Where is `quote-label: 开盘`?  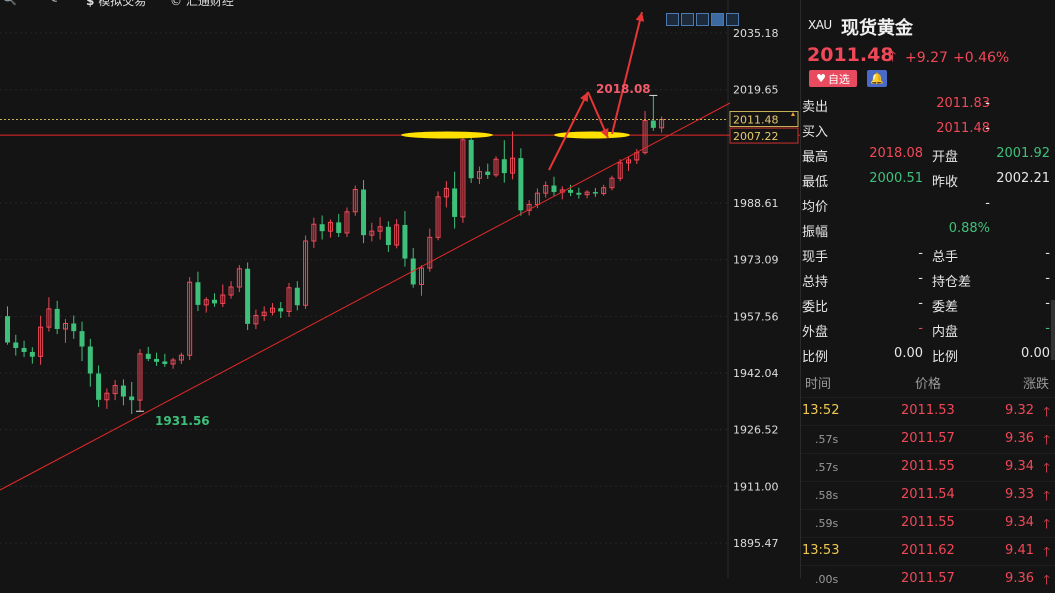 quote-label: 开盘 is located at coordinates (945, 157).